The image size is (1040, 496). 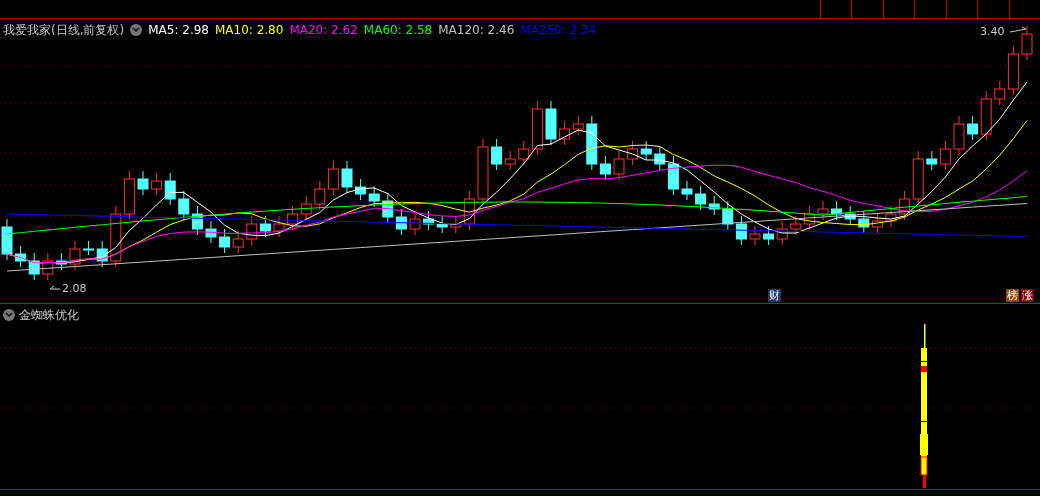 I want to click on moving-average-value: MA60: 2.58, so click(x=398, y=30).